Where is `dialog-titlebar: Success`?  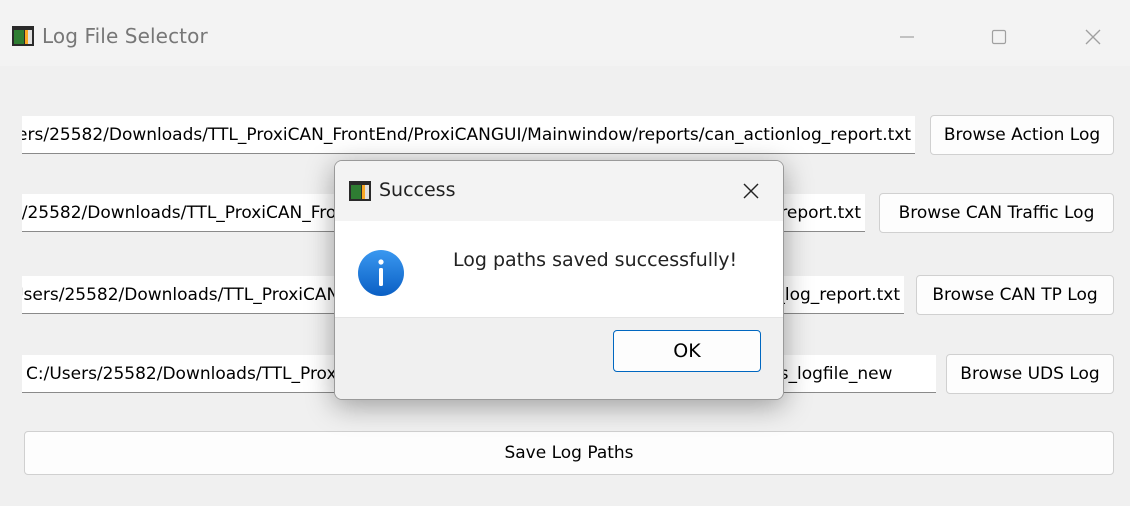
dialog-titlebar: Success is located at coordinates (559, 191).